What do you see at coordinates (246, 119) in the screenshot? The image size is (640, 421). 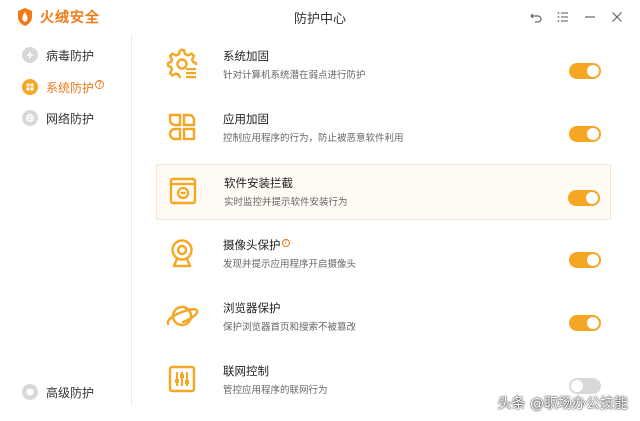 I see `feature-title: 应用加固` at bounding box center [246, 119].